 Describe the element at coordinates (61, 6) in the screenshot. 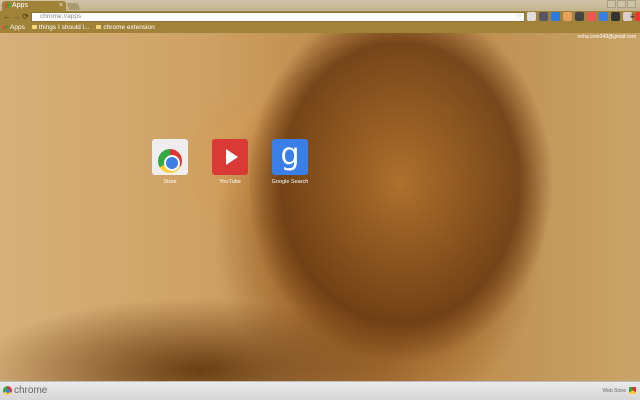

I see `close-tab-icon: ×` at that location.